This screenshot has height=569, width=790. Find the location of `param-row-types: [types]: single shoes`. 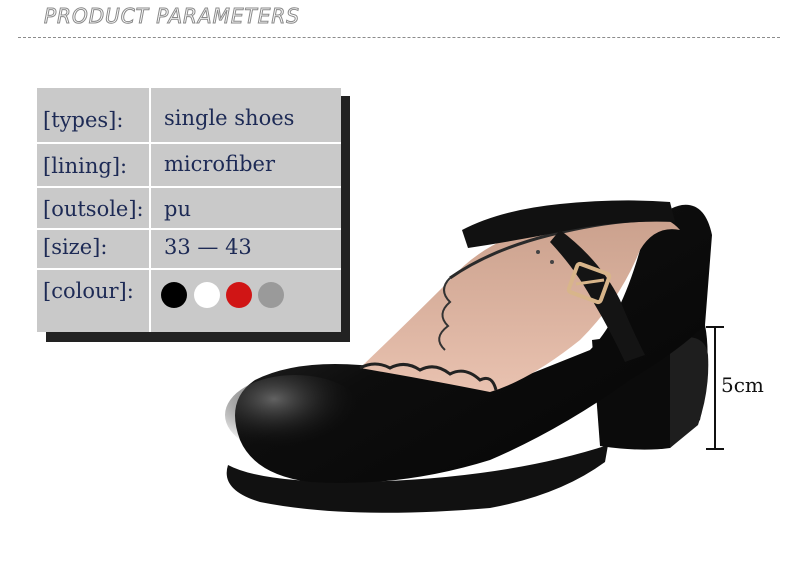

param-row-types: [types]: single shoes is located at coordinates (189, 115).